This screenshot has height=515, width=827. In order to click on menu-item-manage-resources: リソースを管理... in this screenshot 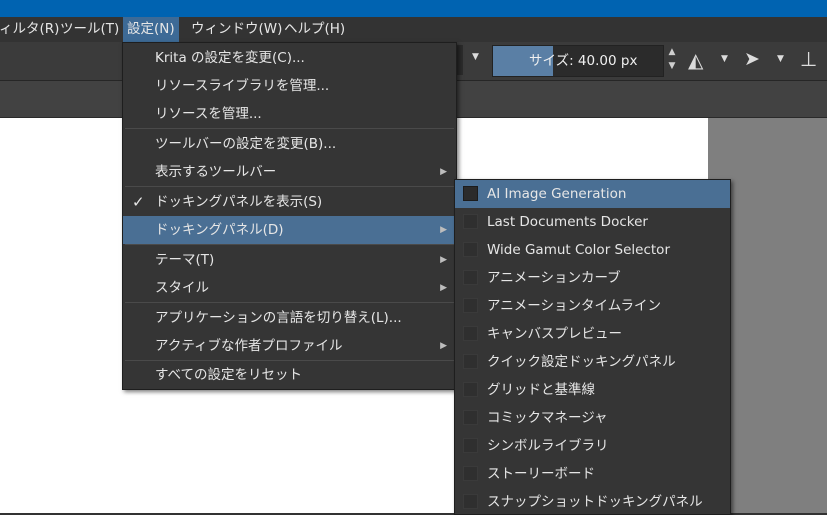, I will do `click(289, 114)`.